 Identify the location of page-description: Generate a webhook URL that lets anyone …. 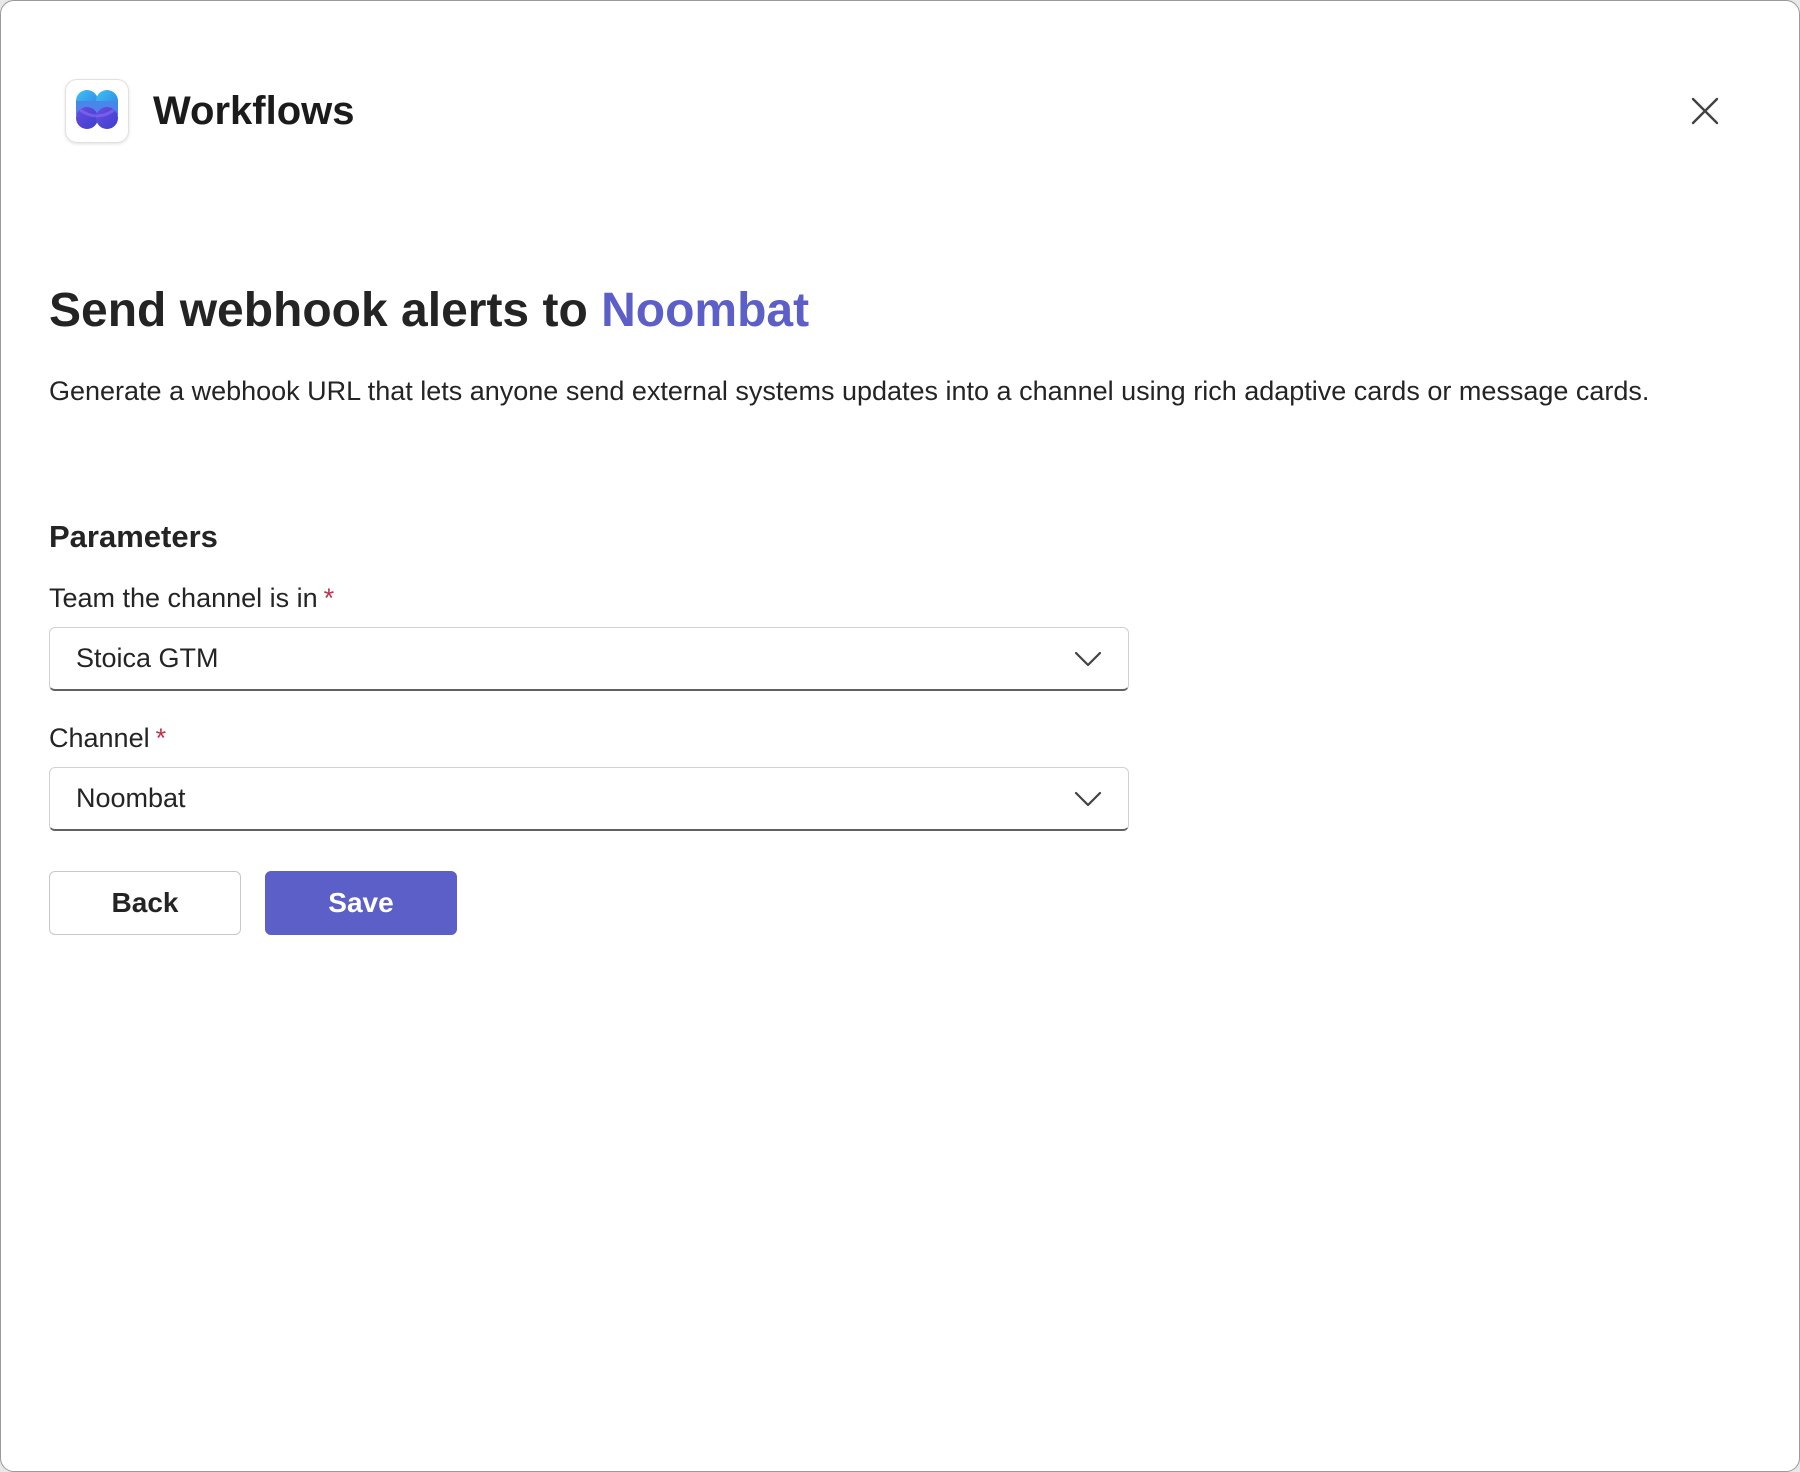
(849, 391).